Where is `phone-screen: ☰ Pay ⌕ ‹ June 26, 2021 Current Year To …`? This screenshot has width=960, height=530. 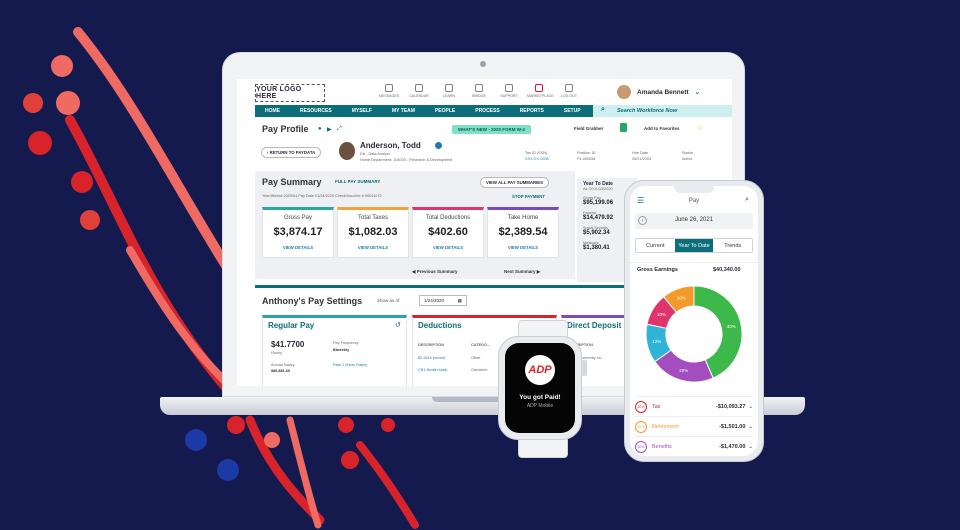
phone-screen: ☰ Pay ⌕ ‹ June 26, 2021 Current Year To … is located at coordinates (694, 321).